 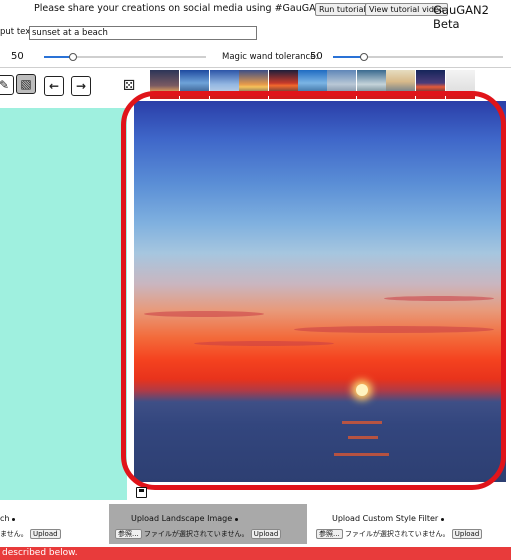 I want to click on sketch-file-status: ません。, so click(x=14, y=534).